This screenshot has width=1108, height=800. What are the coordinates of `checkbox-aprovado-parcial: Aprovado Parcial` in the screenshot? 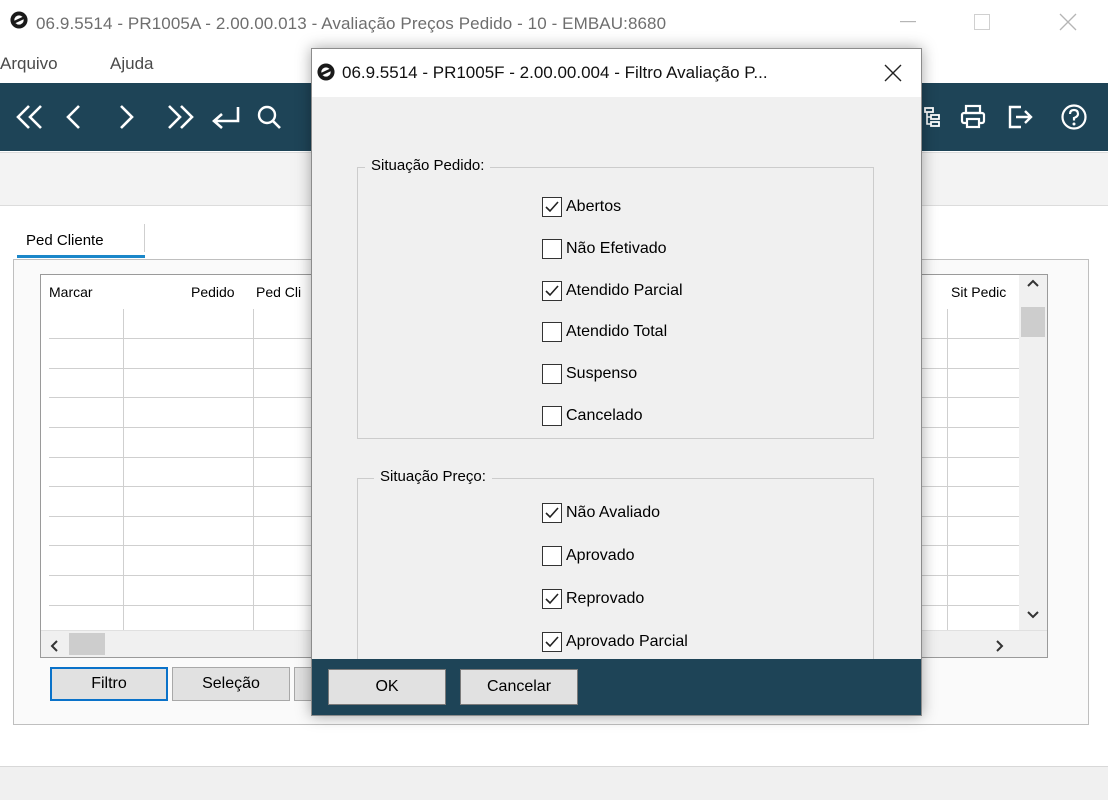 It's located at (615, 642).